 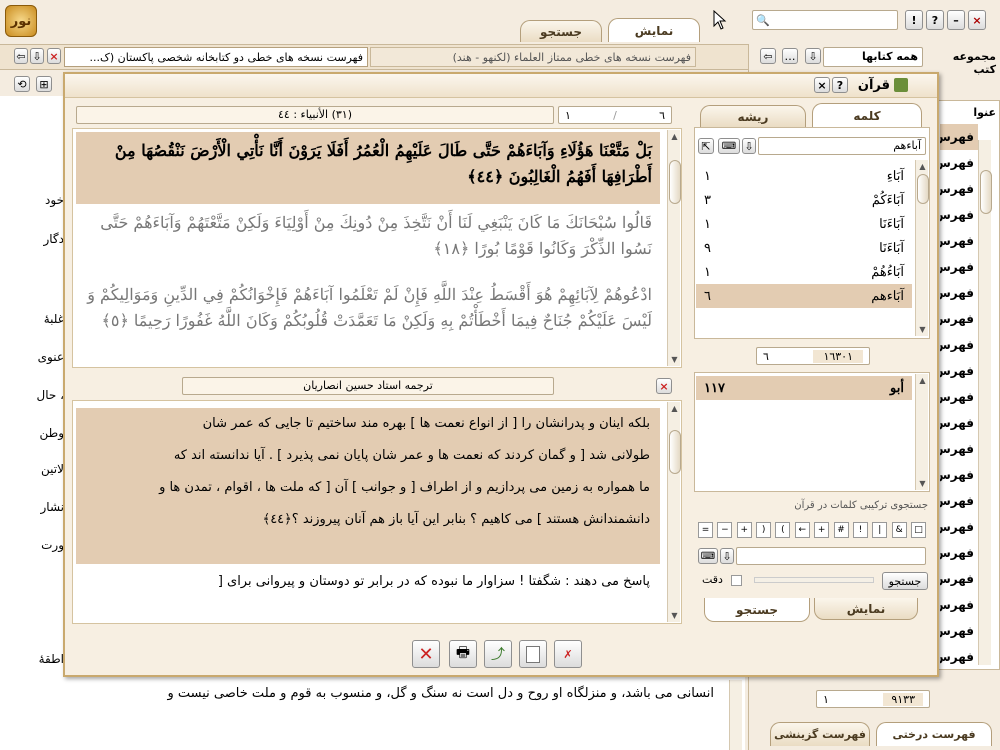 What do you see at coordinates (729, 146) in the screenshot?
I see `keyboard-button: ⌨` at bounding box center [729, 146].